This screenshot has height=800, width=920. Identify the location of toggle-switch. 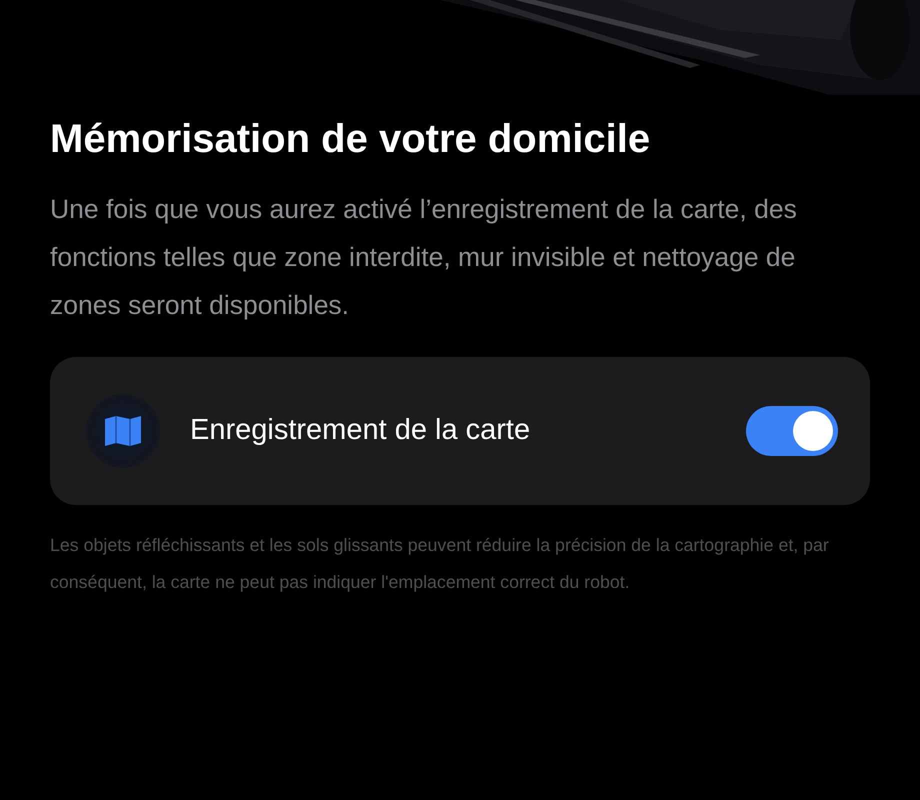
(792, 431).